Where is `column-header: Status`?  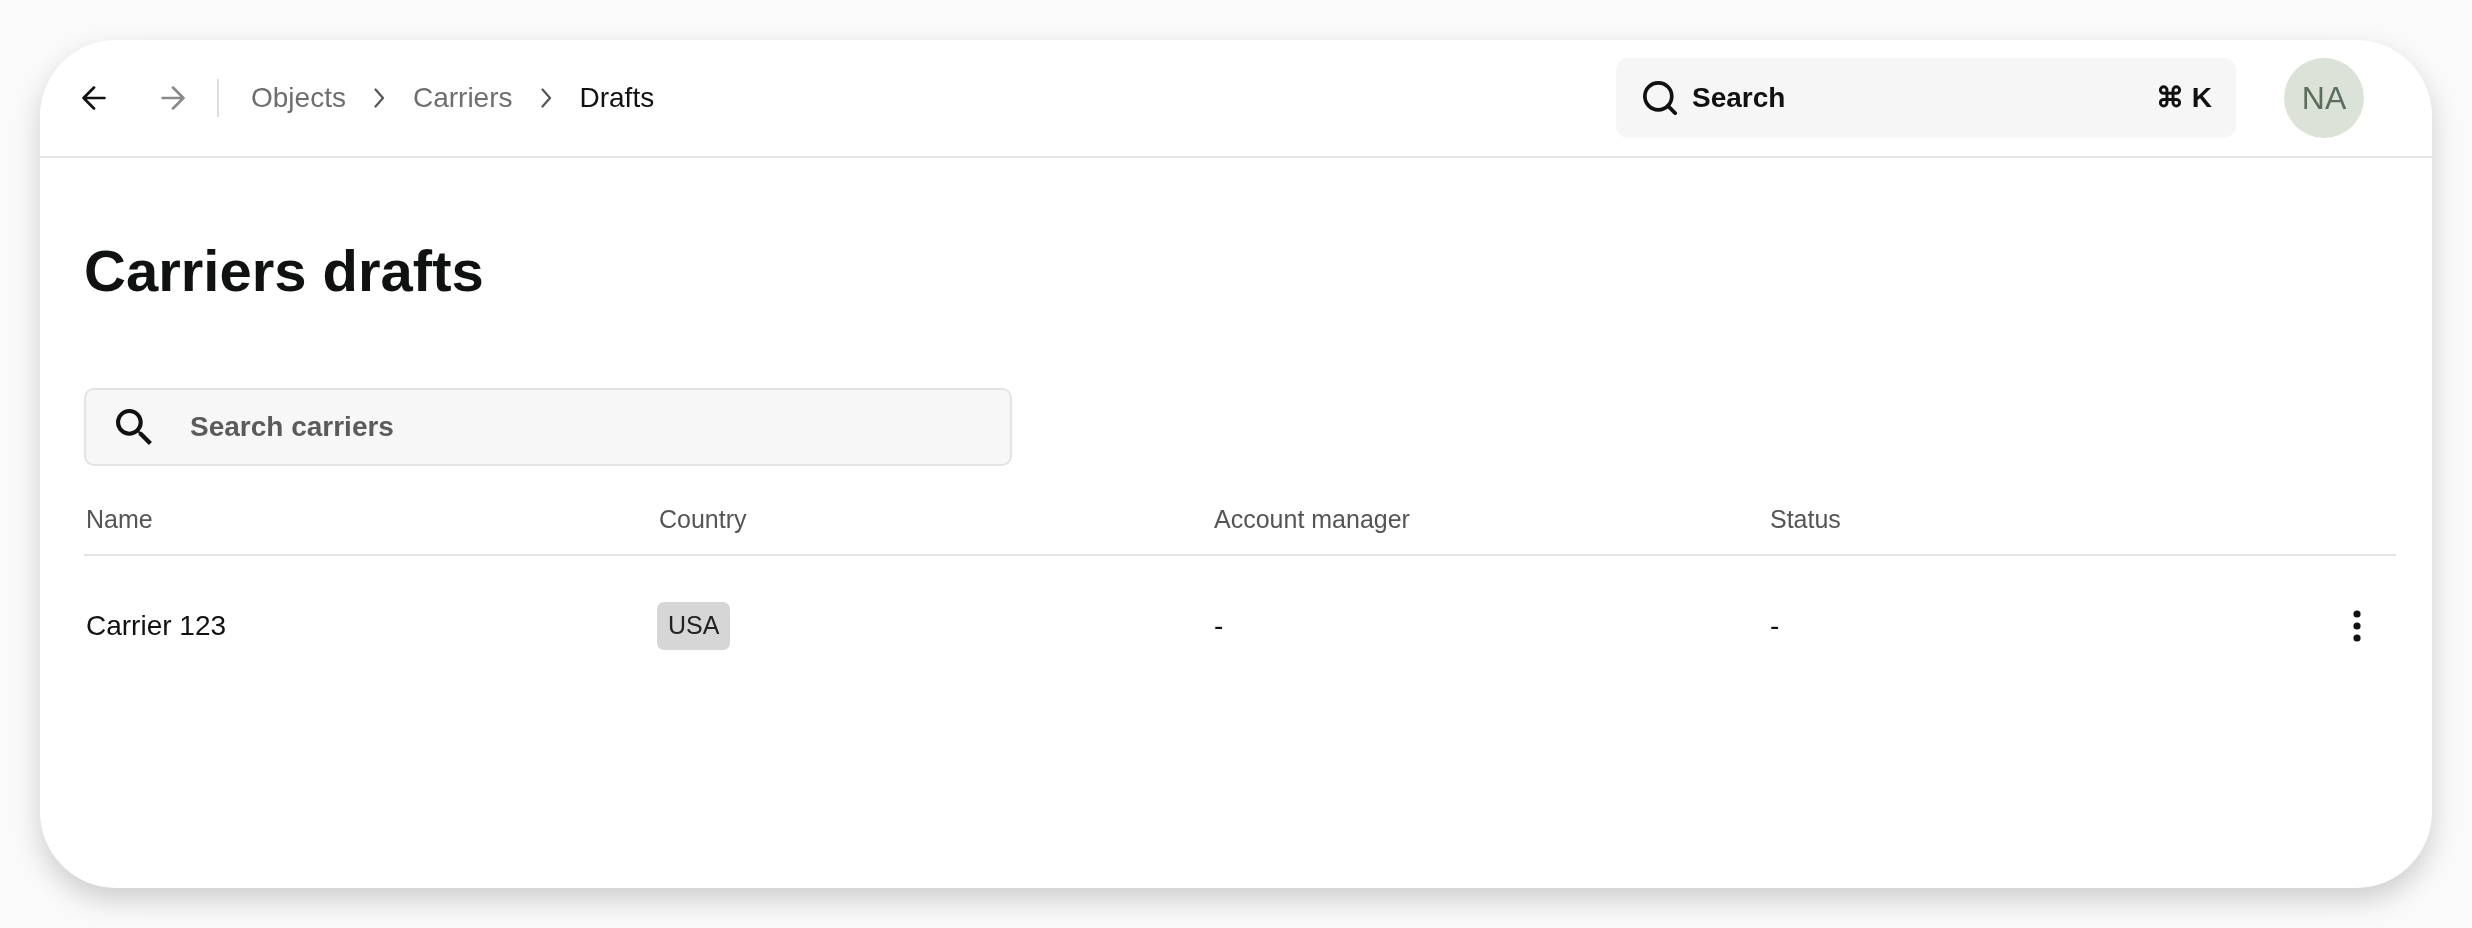 column-header: Status is located at coordinates (1805, 519).